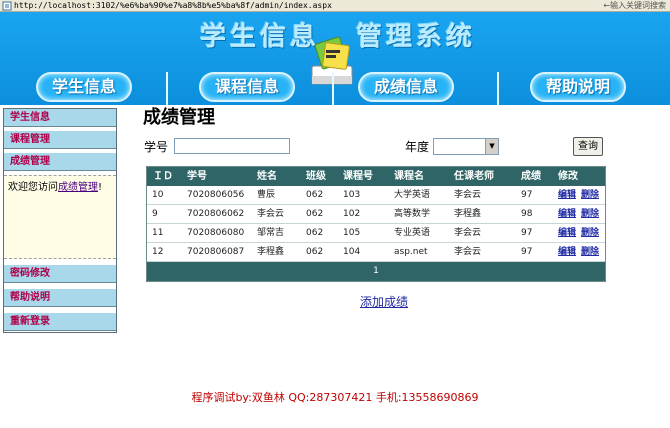 Image resolution: width=670 pixels, height=428 pixels. Describe the element at coordinates (527, 214) in the screenshot. I see `cell-score: 98` at that location.